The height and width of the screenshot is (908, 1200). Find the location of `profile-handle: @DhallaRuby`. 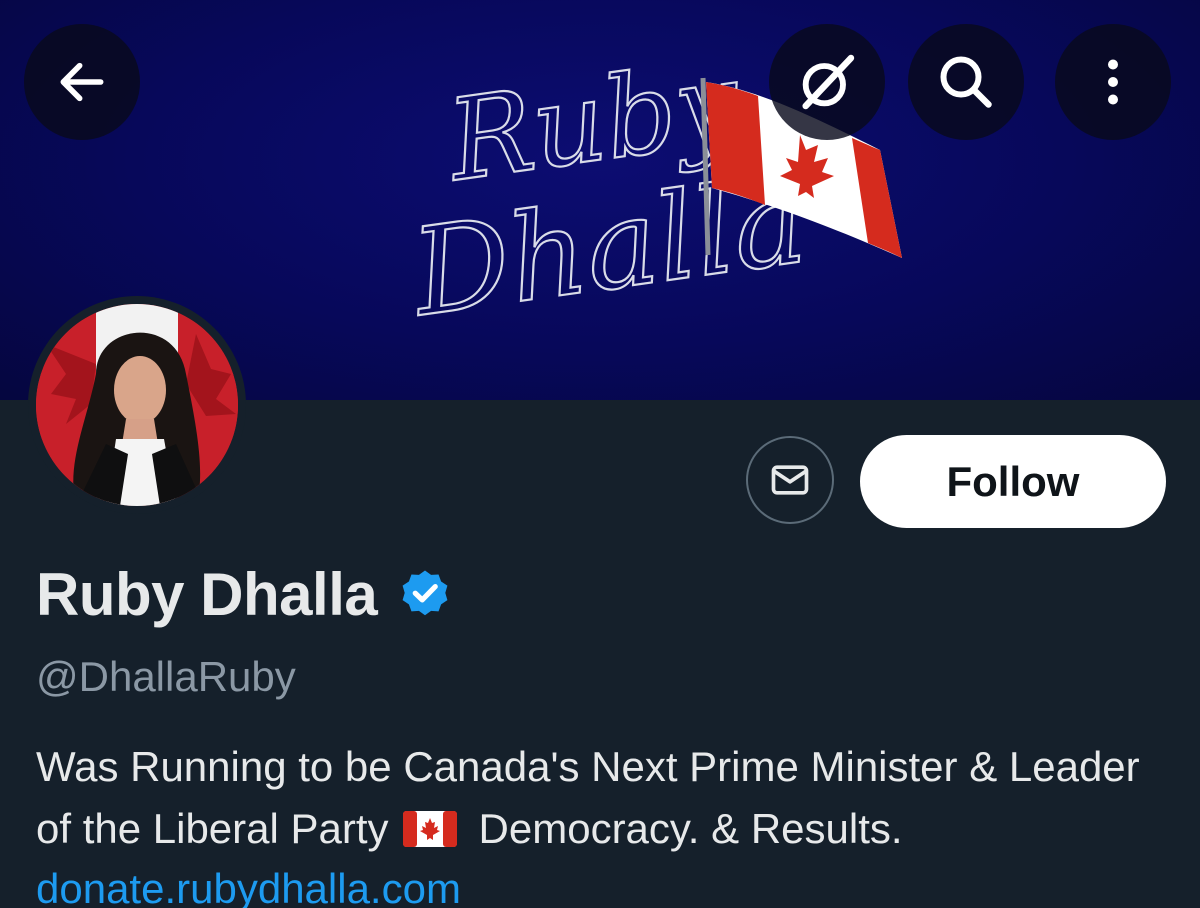

profile-handle: @DhallaRuby is located at coordinates (166, 676).